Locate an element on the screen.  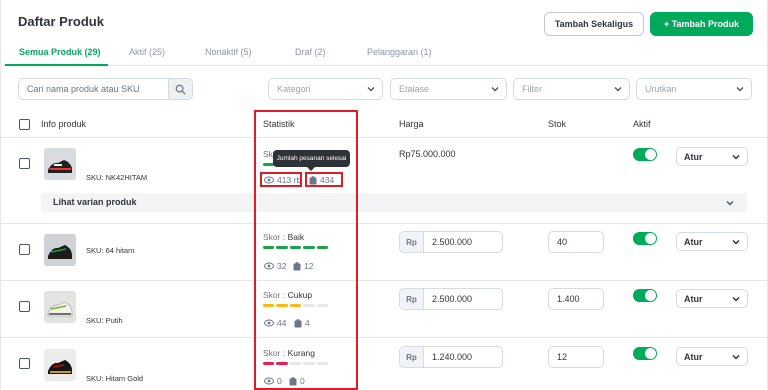
column-header-info: Info produk is located at coordinates (64, 124).